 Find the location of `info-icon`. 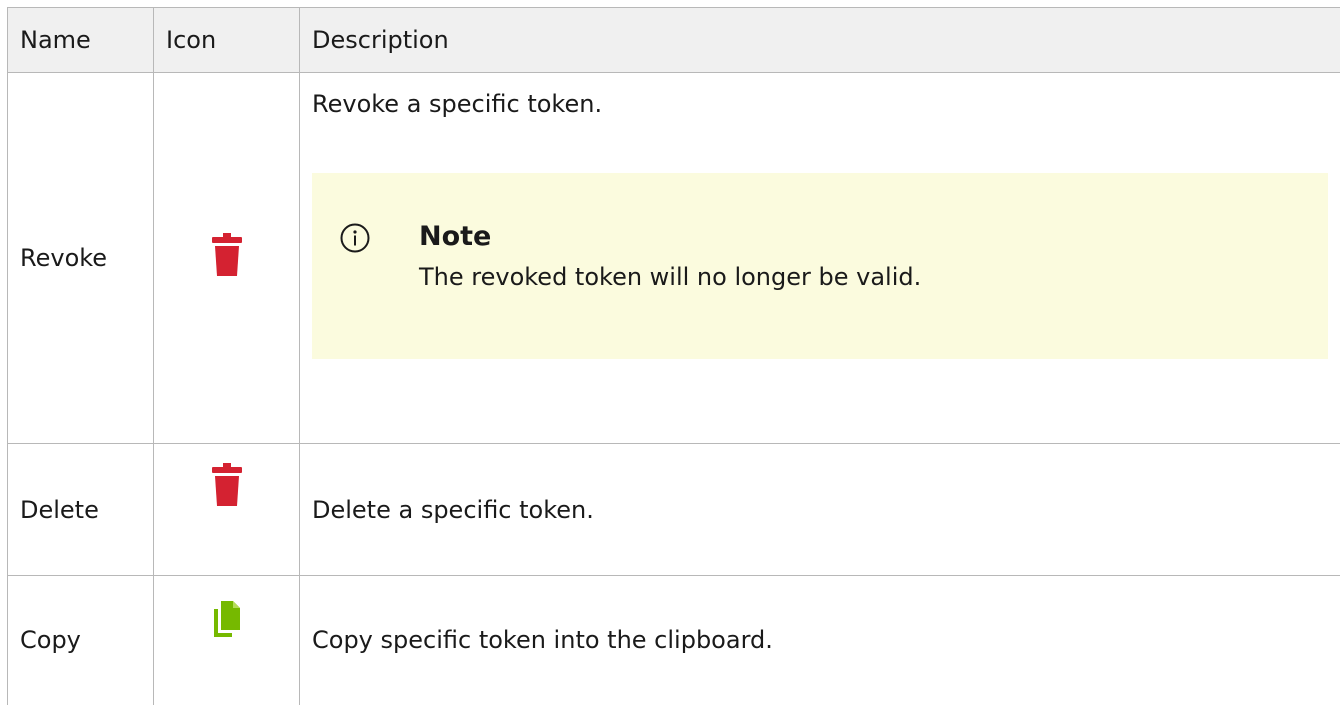

info-icon is located at coordinates (355, 238).